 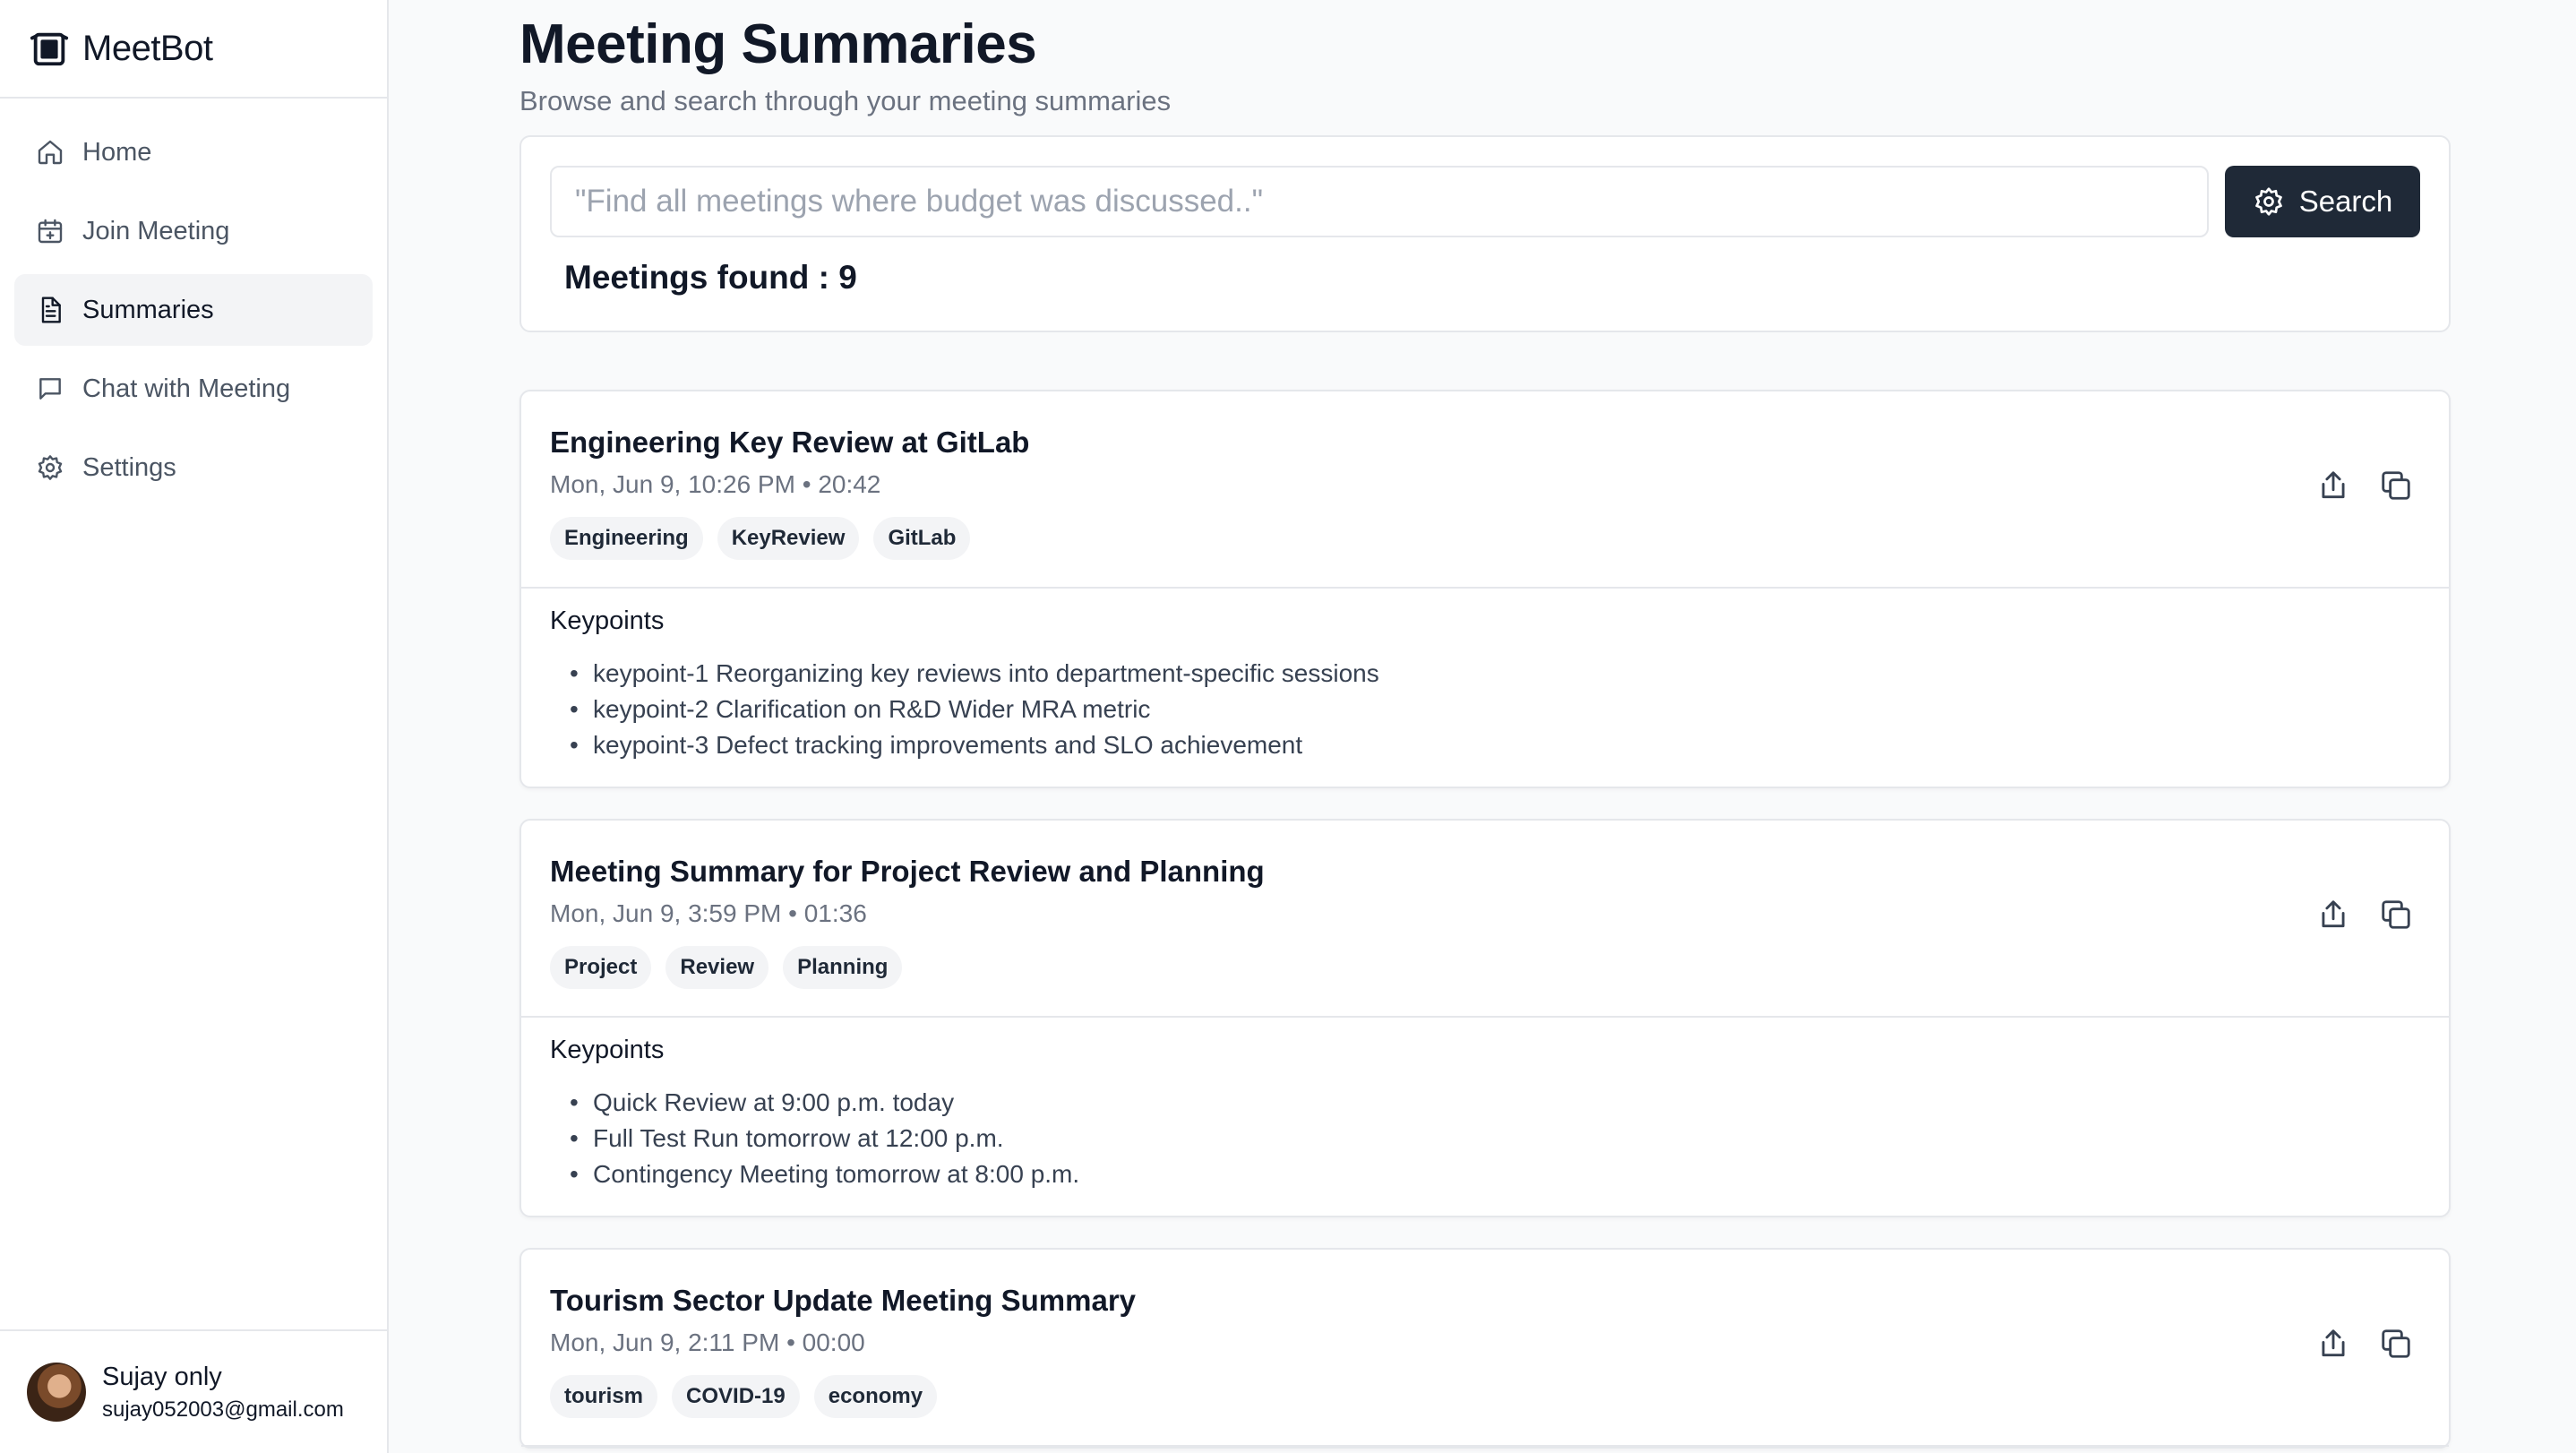 I want to click on sidebar-item-chat-with-meeting: Chat with Meeting, so click(x=193, y=389).